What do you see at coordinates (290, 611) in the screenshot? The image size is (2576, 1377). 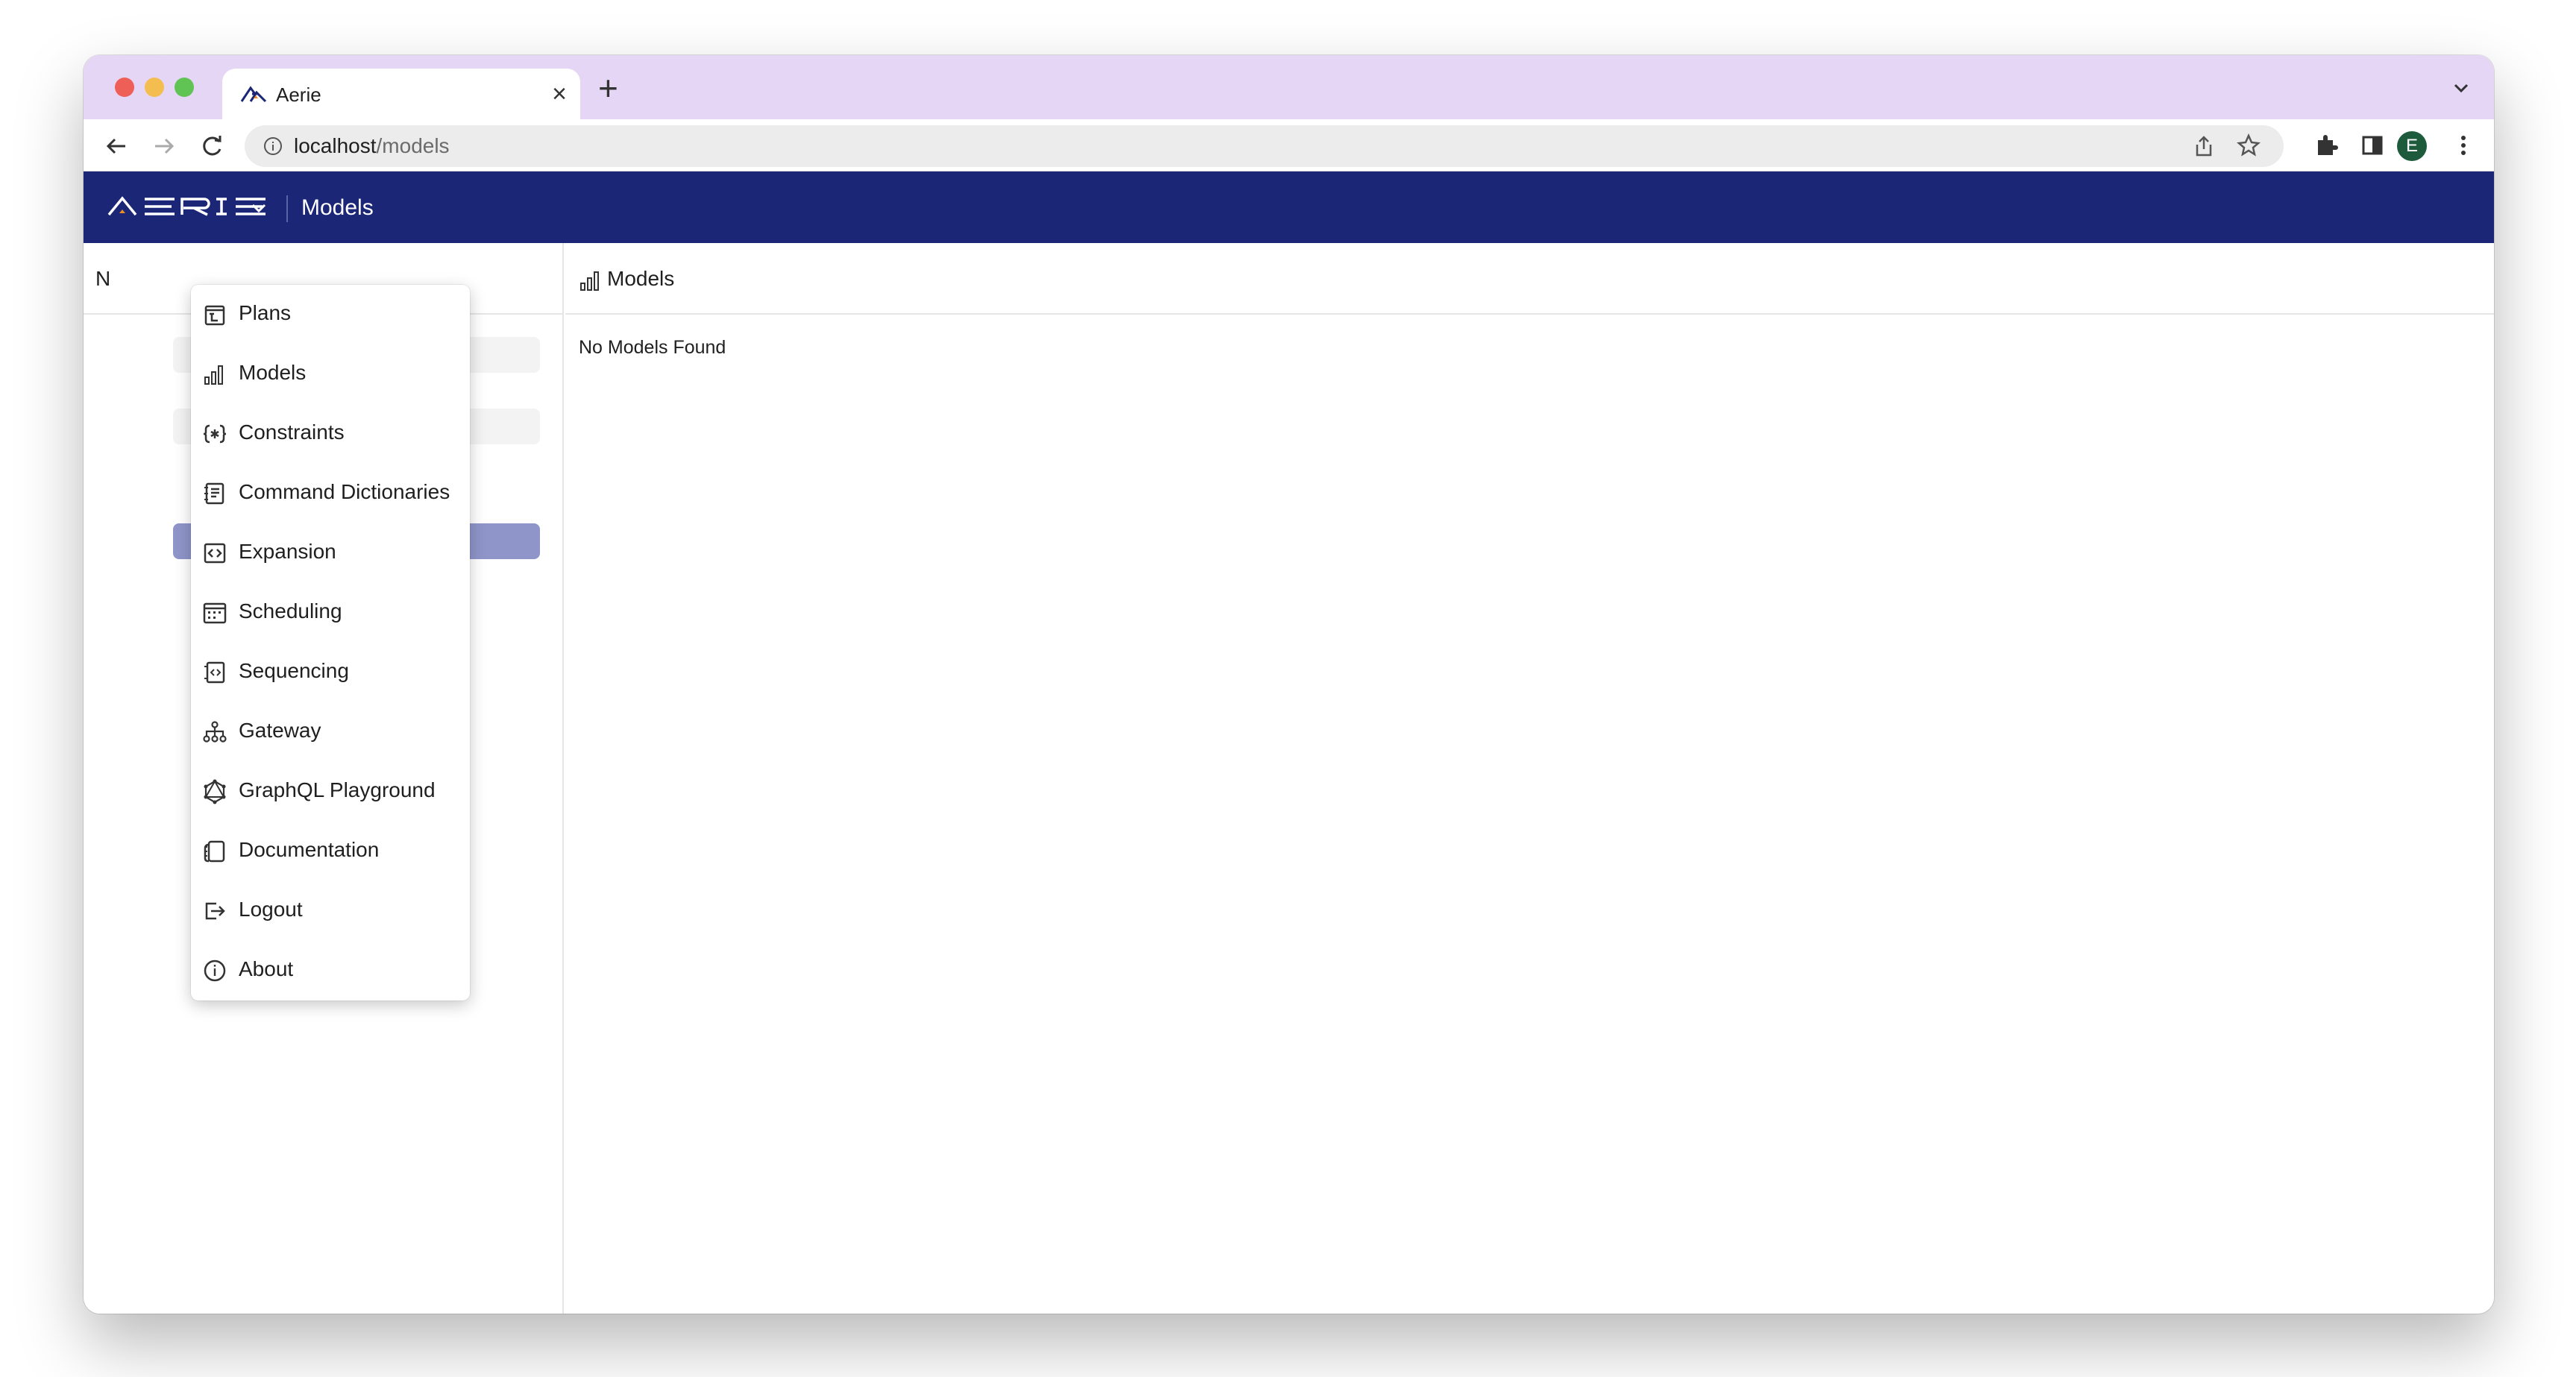 I see `menu-item-label: Scheduling` at bounding box center [290, 611].